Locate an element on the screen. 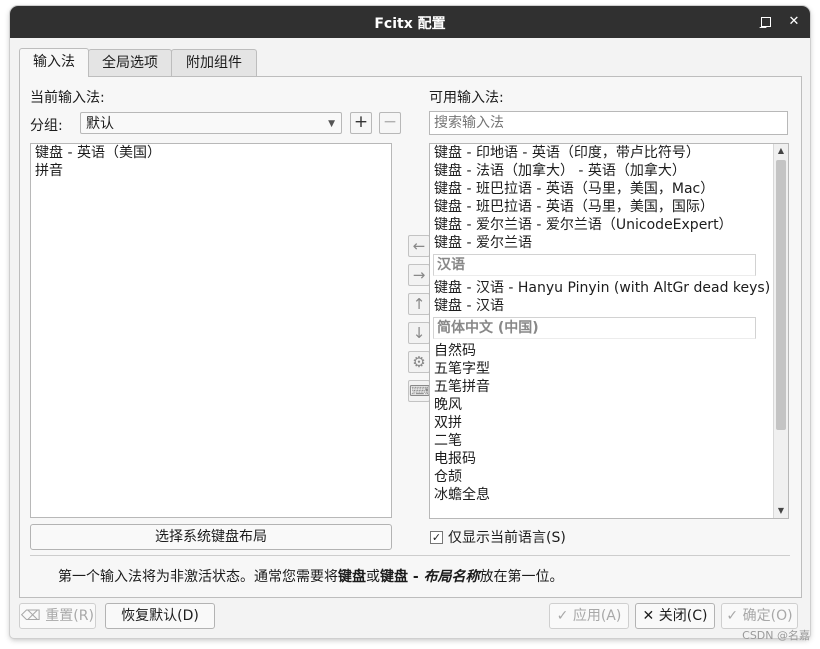  close-button: ✕ 关闭(C) is located at coordinates (675, 616).